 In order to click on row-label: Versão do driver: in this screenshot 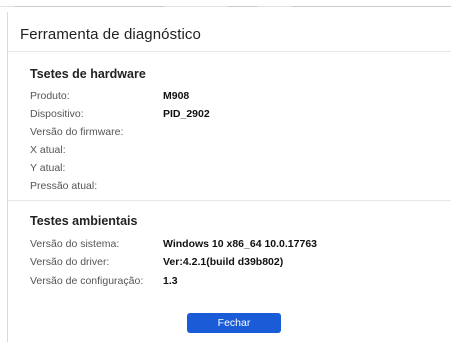, I will do `click(70, 262)`.